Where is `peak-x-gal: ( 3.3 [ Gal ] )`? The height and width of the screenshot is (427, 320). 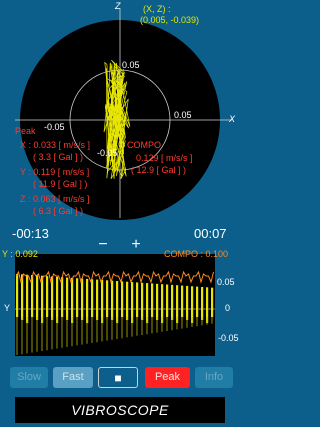 peak-x-gal: ( 3.3 [ Gal ] ) is located at coordinates (58, 157).